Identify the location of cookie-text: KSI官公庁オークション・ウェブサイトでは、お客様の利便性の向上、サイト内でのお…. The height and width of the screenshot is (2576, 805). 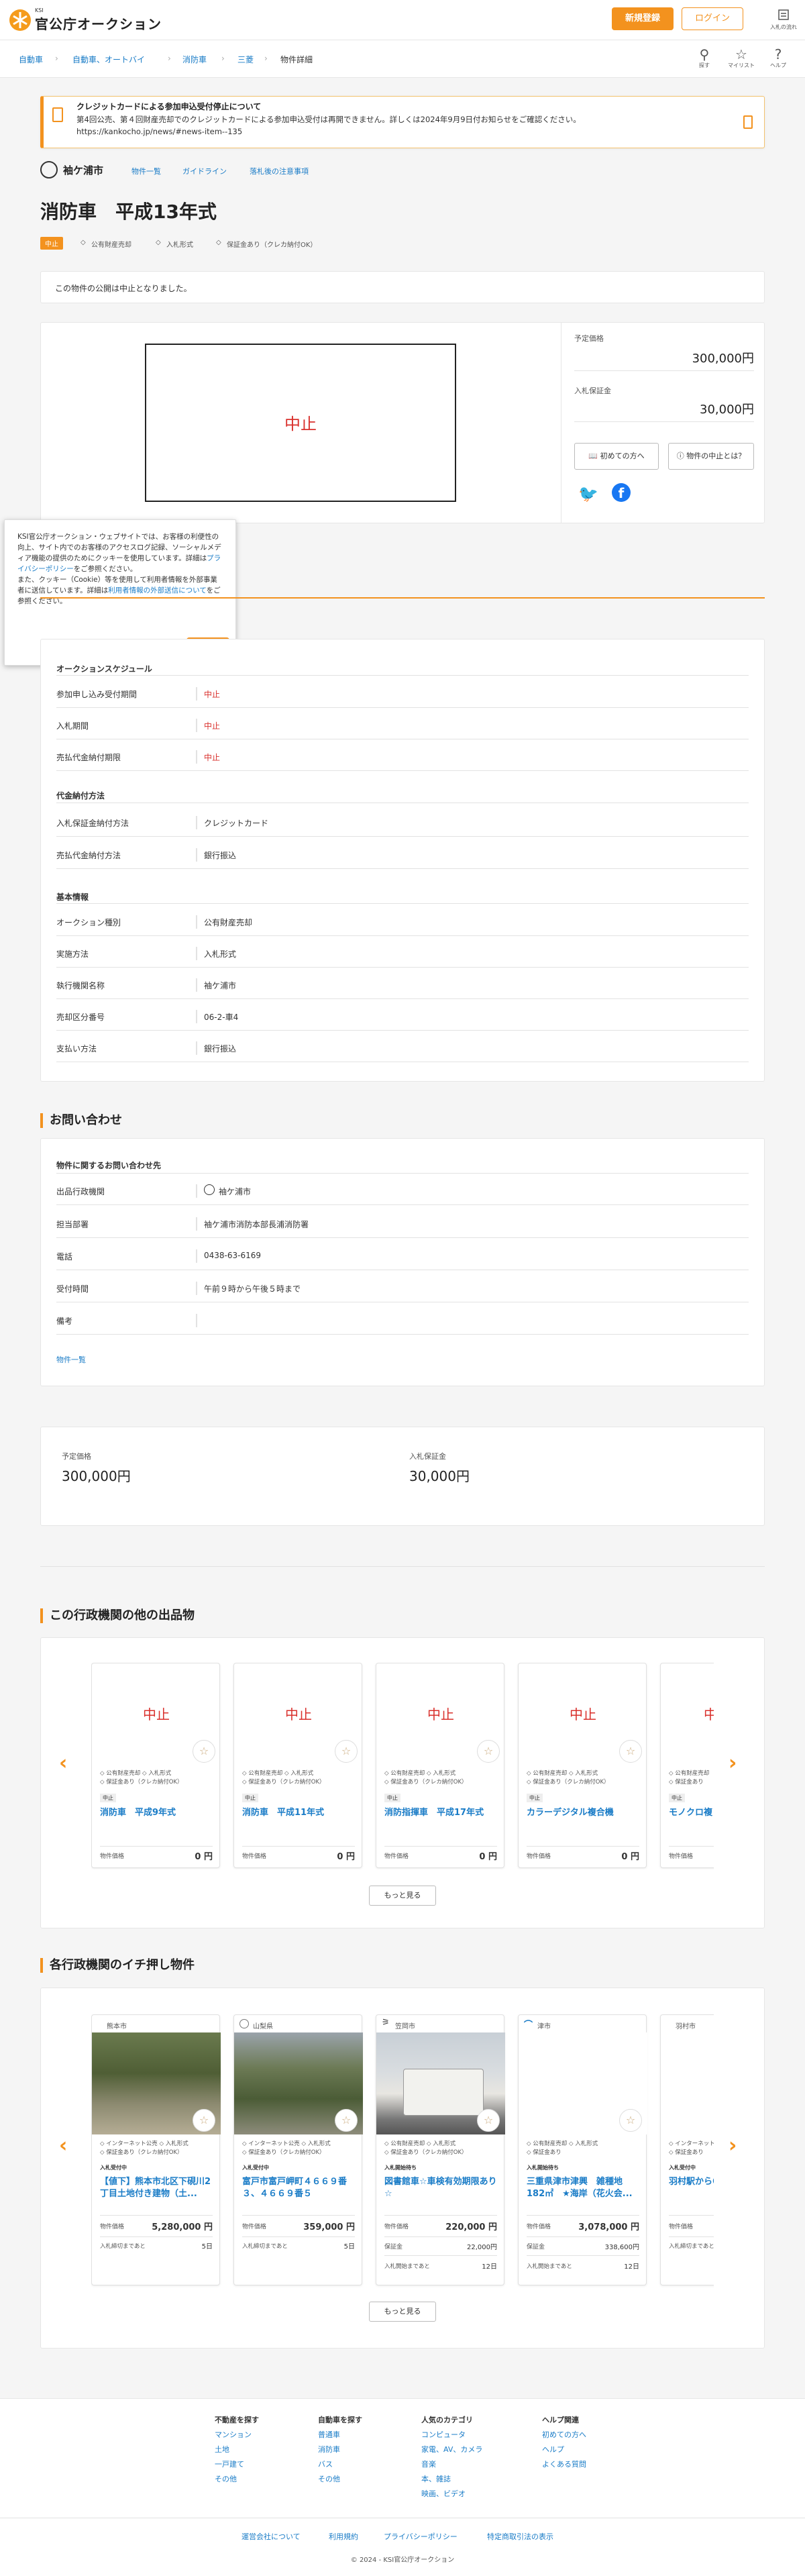
(119, 569).